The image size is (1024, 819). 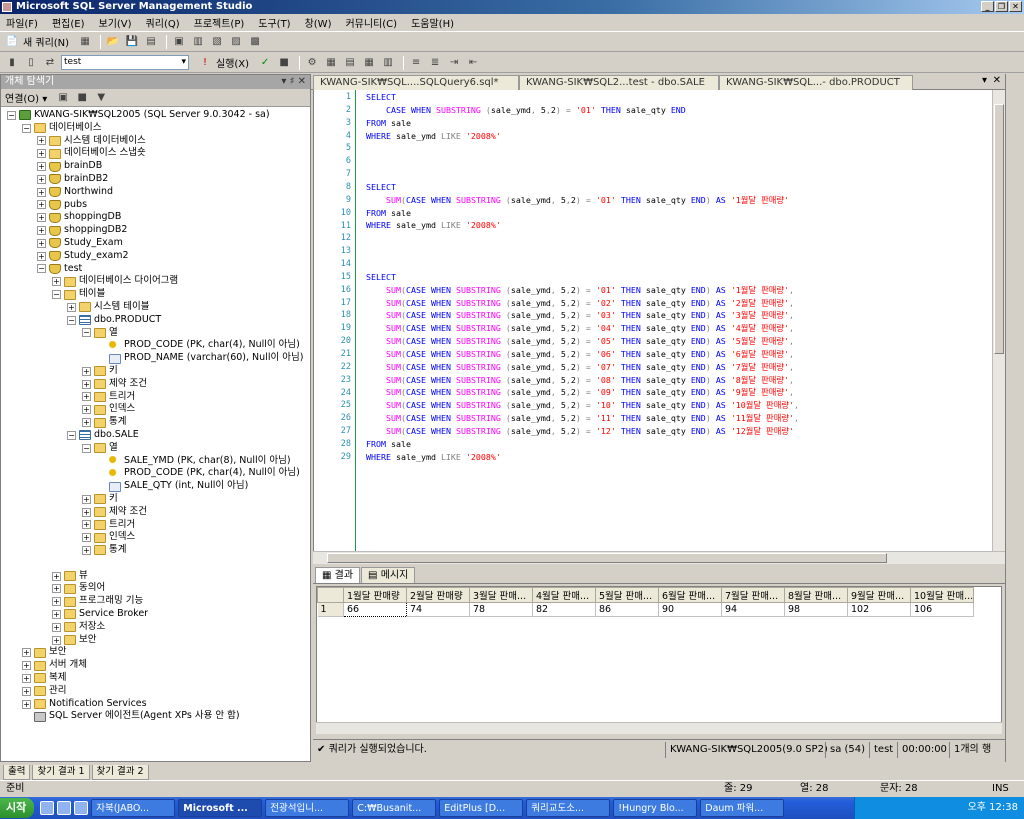 What do you see at coordinates (12, 63) in the screenshot?
I see `connect-icon: ▮` at bounding box center [12, 63].